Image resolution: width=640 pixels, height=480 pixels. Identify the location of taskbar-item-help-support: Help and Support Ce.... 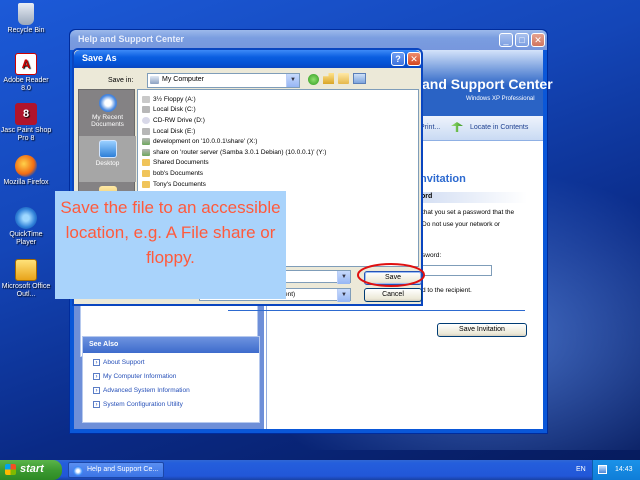
(116, 470).